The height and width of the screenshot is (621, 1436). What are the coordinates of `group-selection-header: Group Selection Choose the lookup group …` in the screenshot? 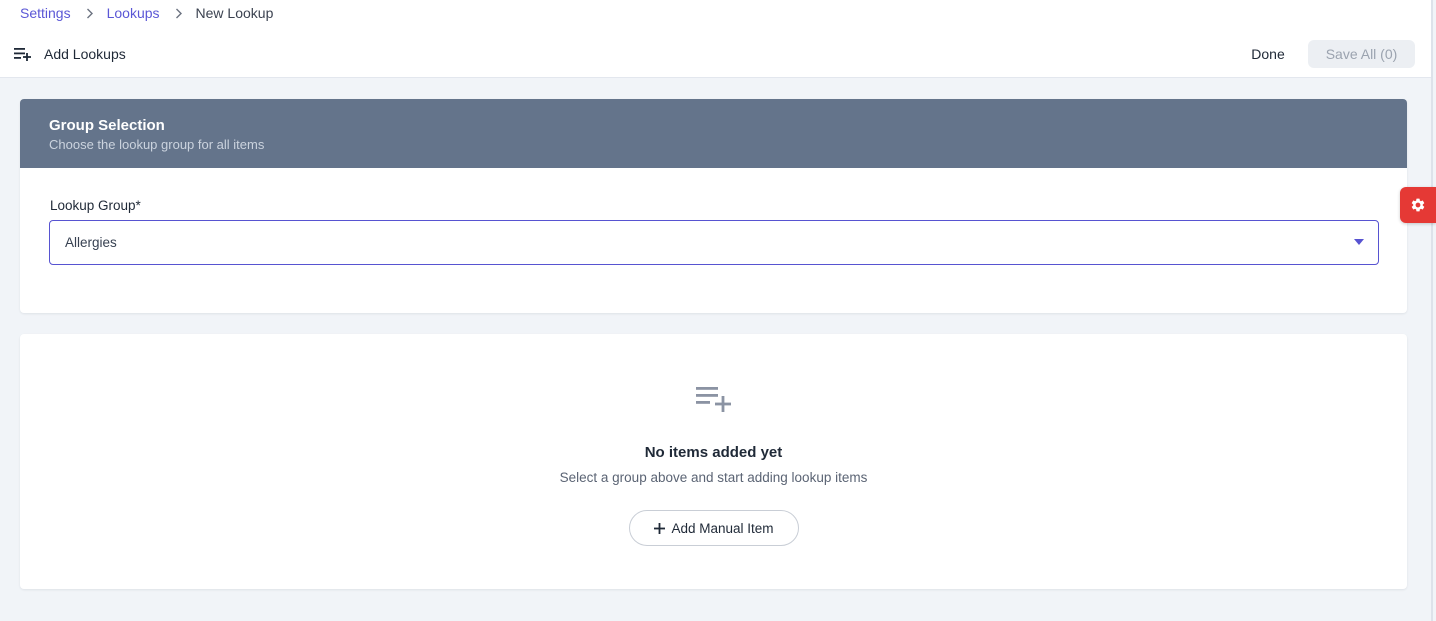 It's located at (713, 133).